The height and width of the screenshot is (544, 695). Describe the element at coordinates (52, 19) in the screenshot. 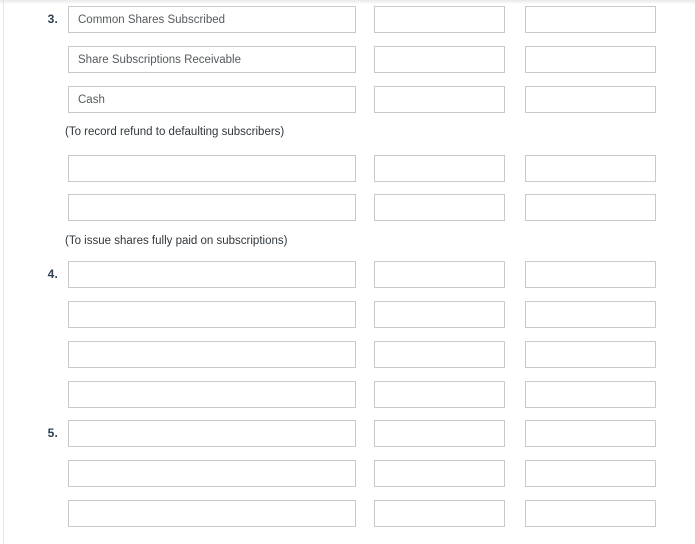

I see `entry-number-label: 3.` at that location.